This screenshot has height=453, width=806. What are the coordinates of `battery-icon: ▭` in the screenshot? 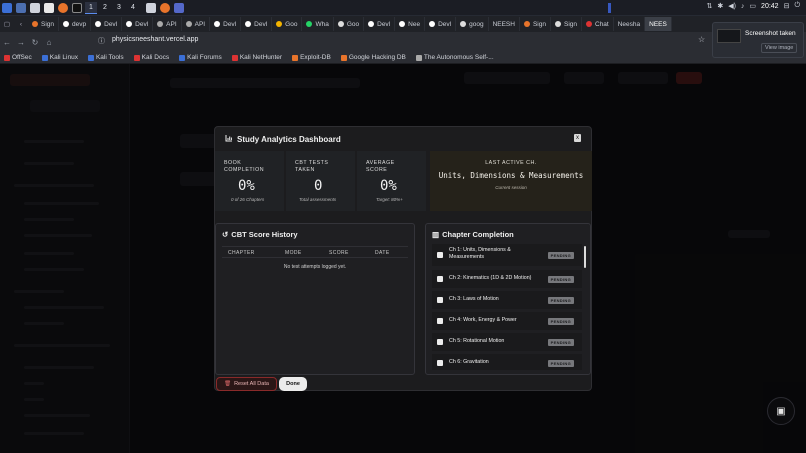 It's located at (752, 6).